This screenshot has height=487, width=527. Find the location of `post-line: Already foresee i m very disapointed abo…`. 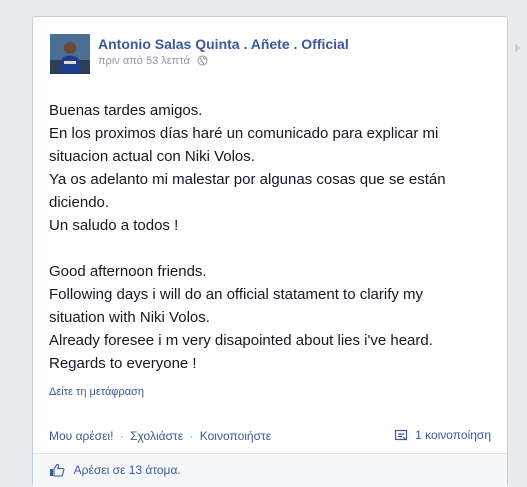

post-line: Already foresee i m very disapointed abo… is located at coordinates (241, 340).